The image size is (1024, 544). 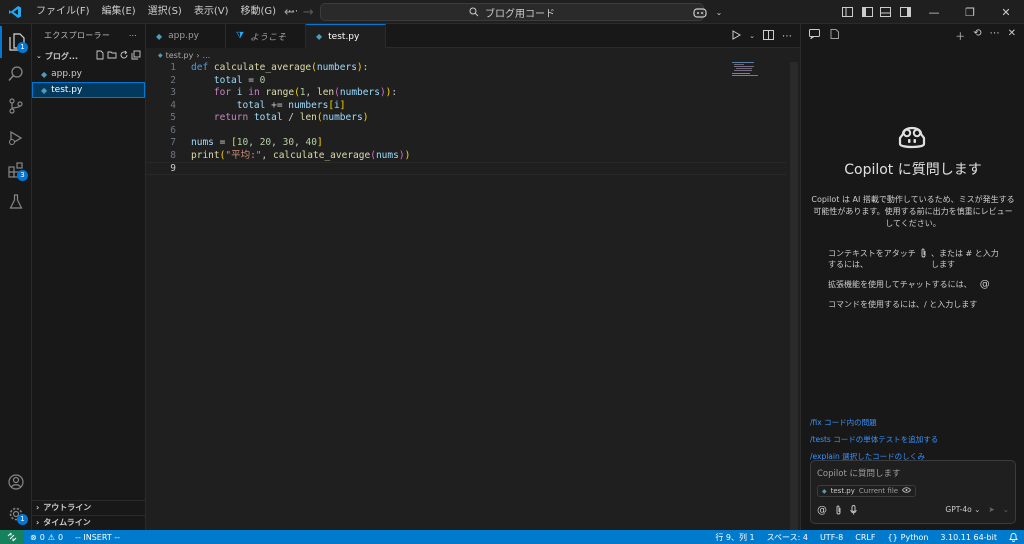 What do you see at coordinates (77, 35) in the screenshot?
I see `explorer-title: エクスプローラー` at bounding box center [77, 35].